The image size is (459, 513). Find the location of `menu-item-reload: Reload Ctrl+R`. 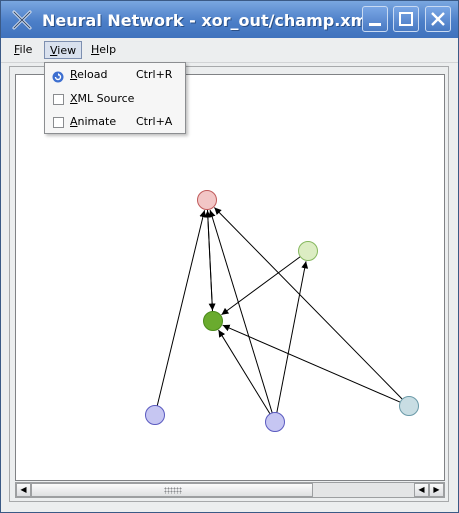

menu-item-reload: Reload Ctrl+R is located at coordinates (115, 75).